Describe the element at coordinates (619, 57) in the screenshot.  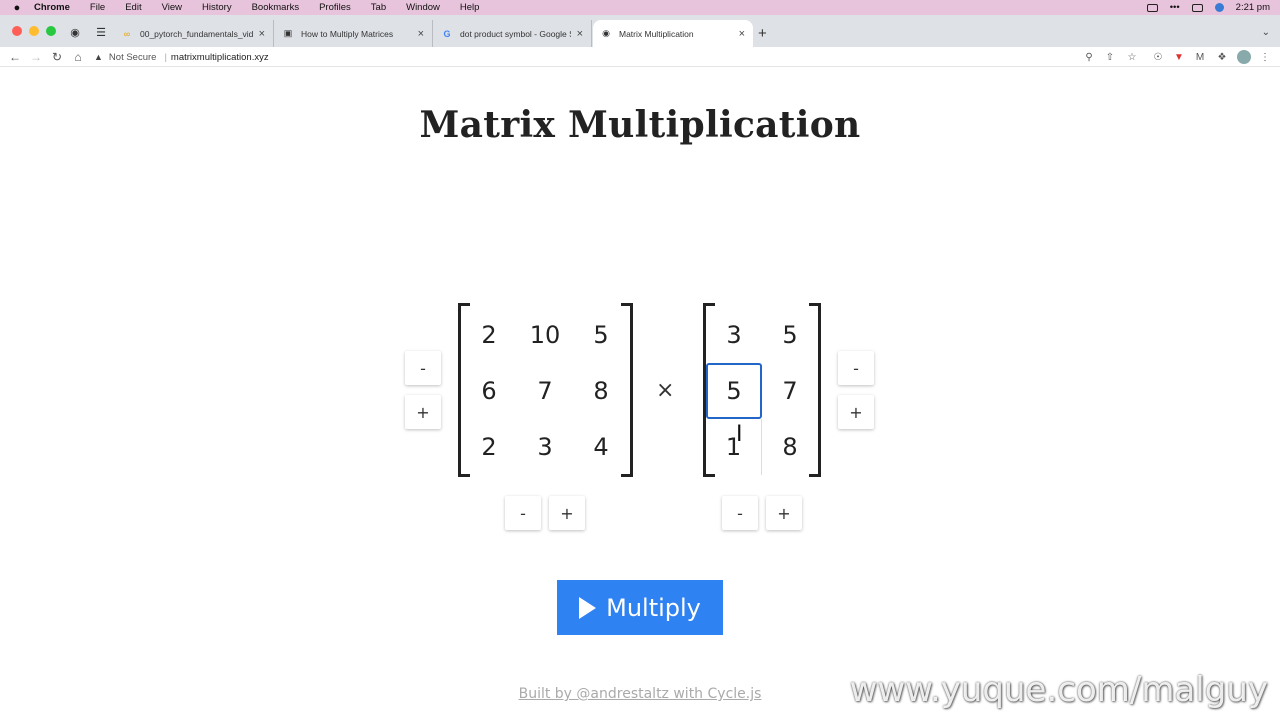
I see `address-bar: ▲ Not Secure | matrixmultiplication.xyz` at that location.